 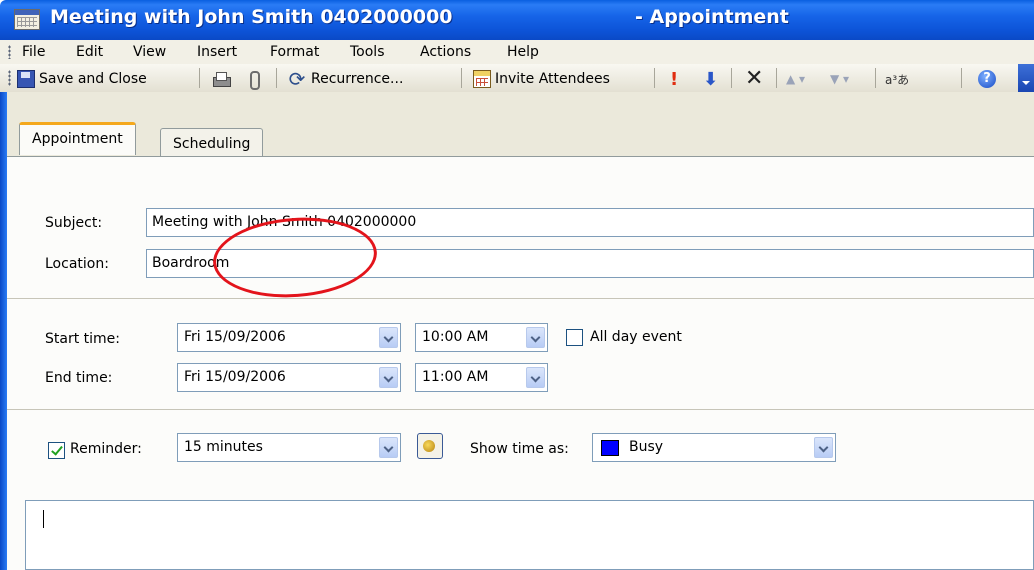 What do you see at coordinates (27, 19) in the screenshot?
I see `calendar-icon` at bounding box center [27, 19].